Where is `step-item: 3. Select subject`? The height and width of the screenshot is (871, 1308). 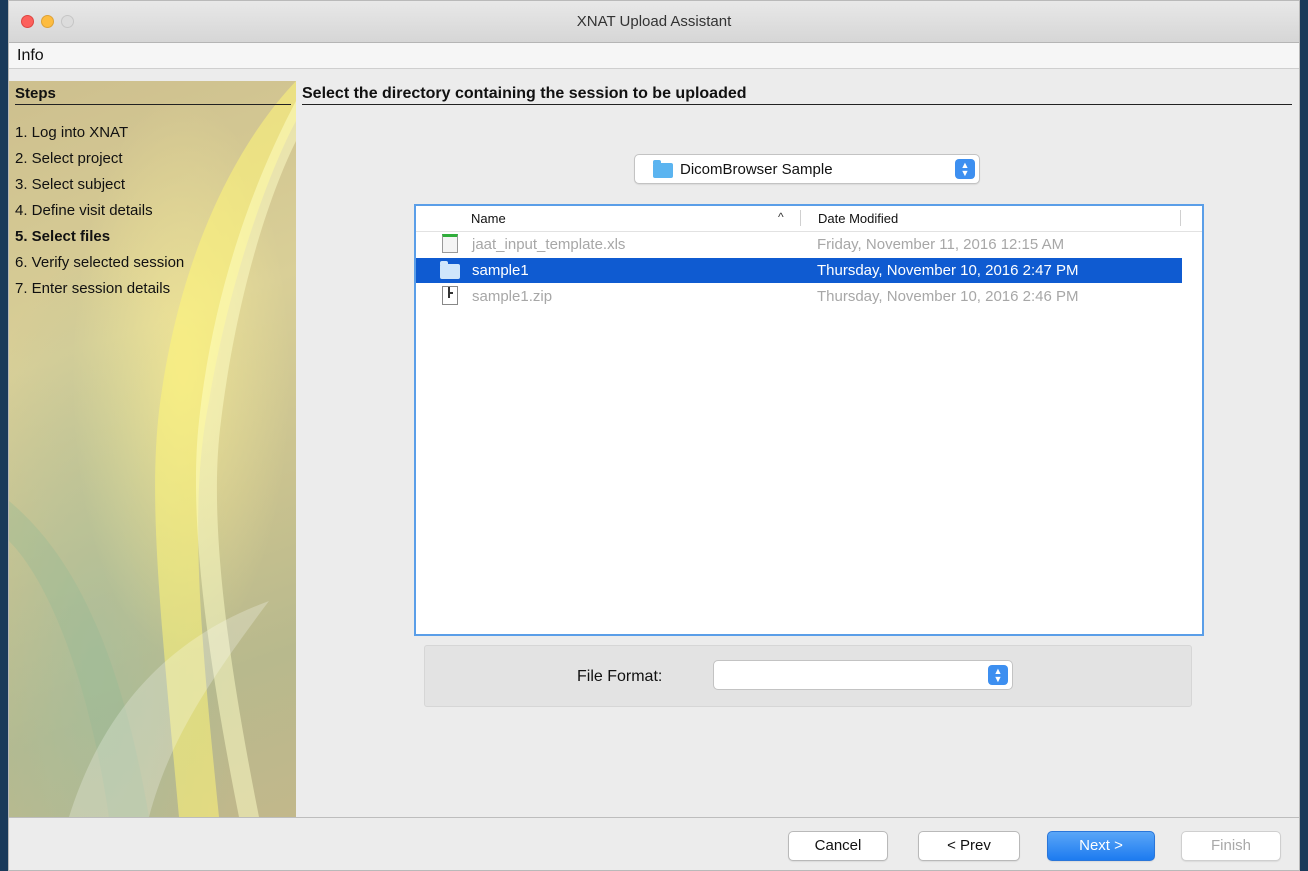
step-item: 3. Select subject is located at coordinates (70, 184).